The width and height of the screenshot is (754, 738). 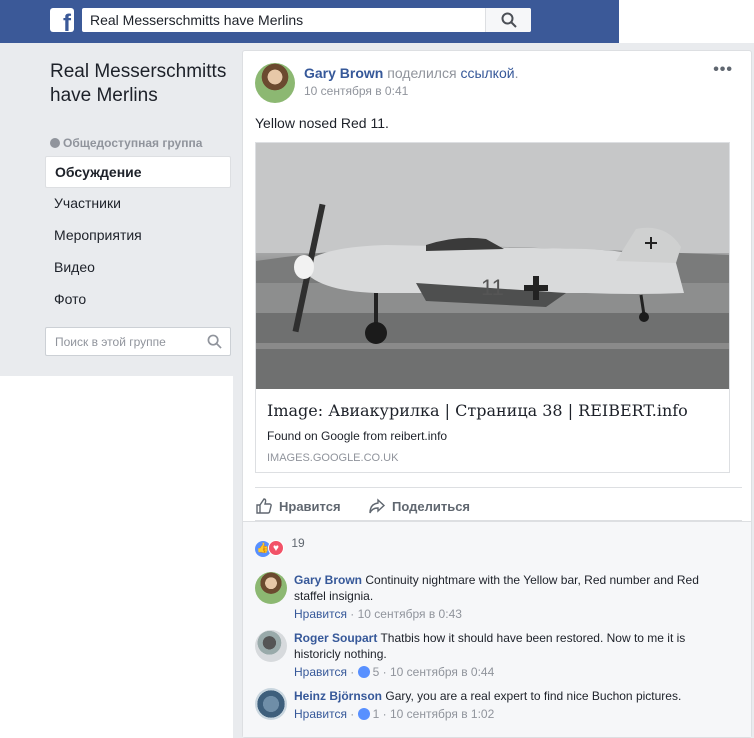 I want to click on love-reaction-icon: ♥, so click(x=276, y=548).